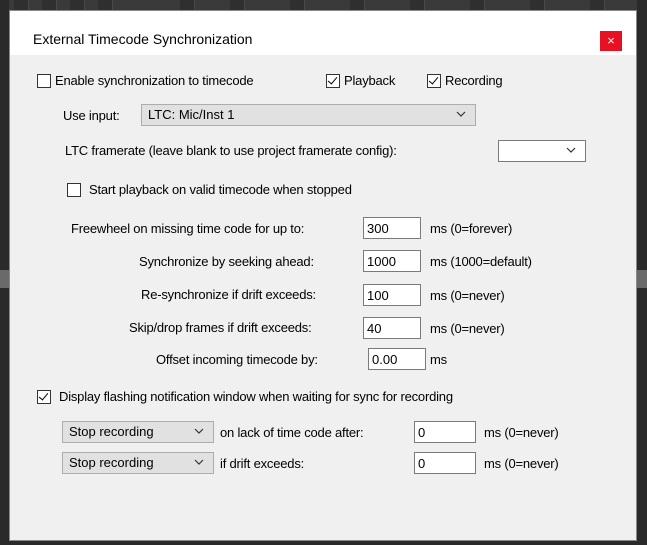 The width and height of the screenshot is (647, 545). I want to click on resync-input, so click(392, 295).